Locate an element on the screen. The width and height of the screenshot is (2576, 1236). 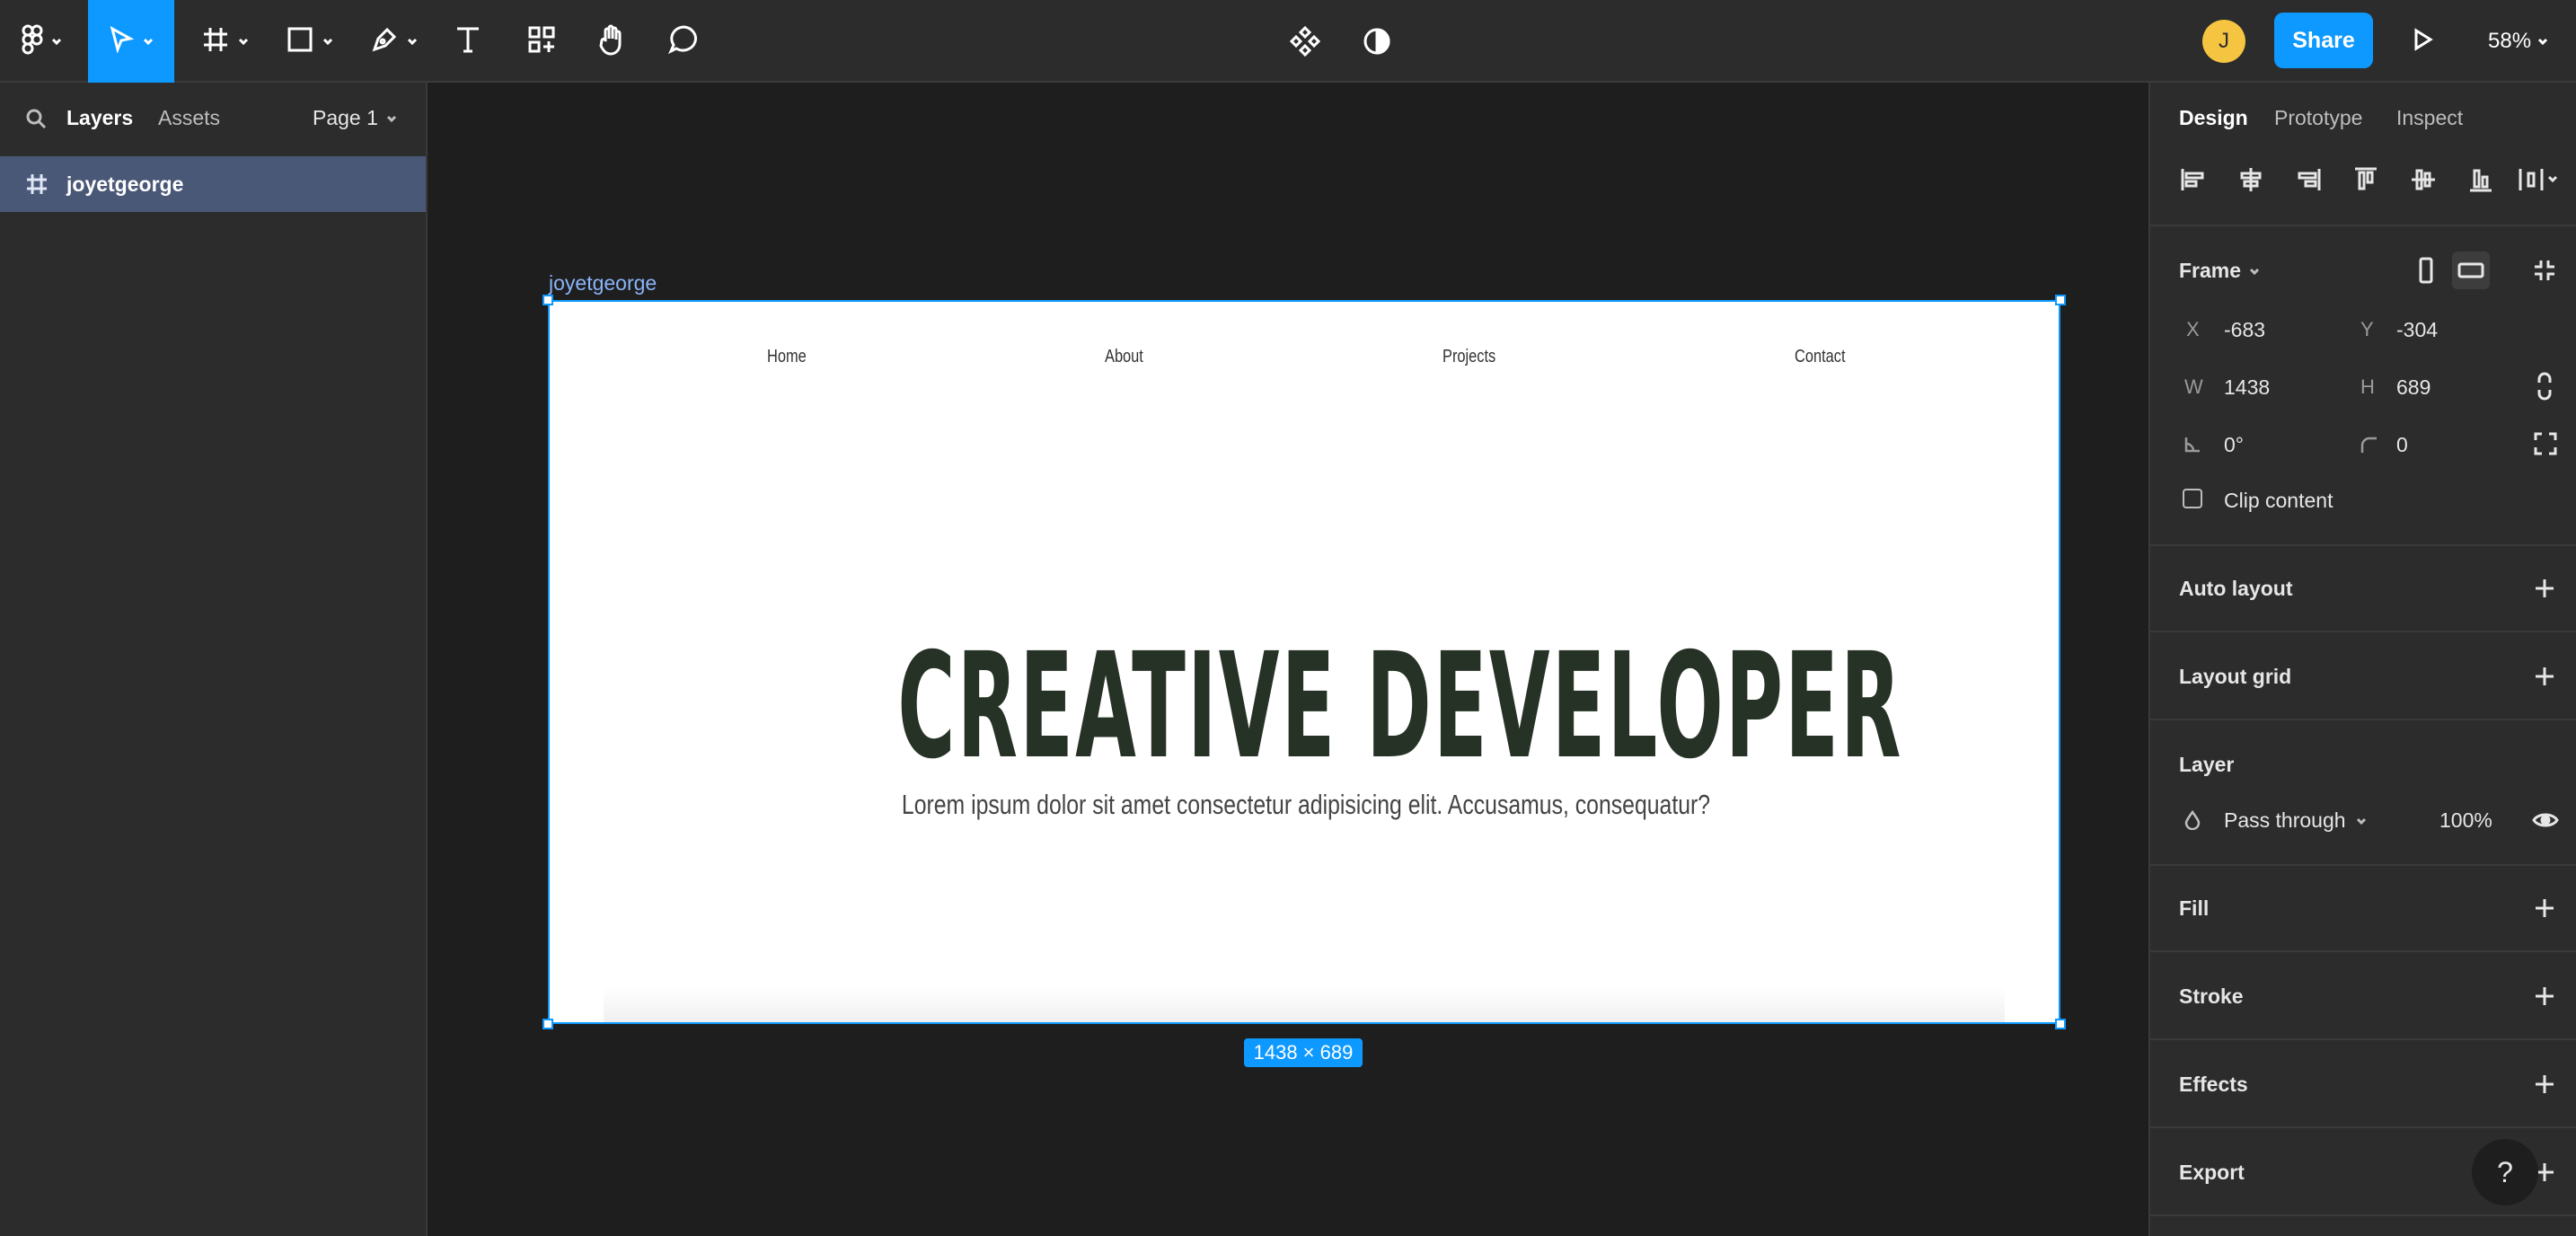
layer-section-title: Layer is located at coordinates (2207, 765).